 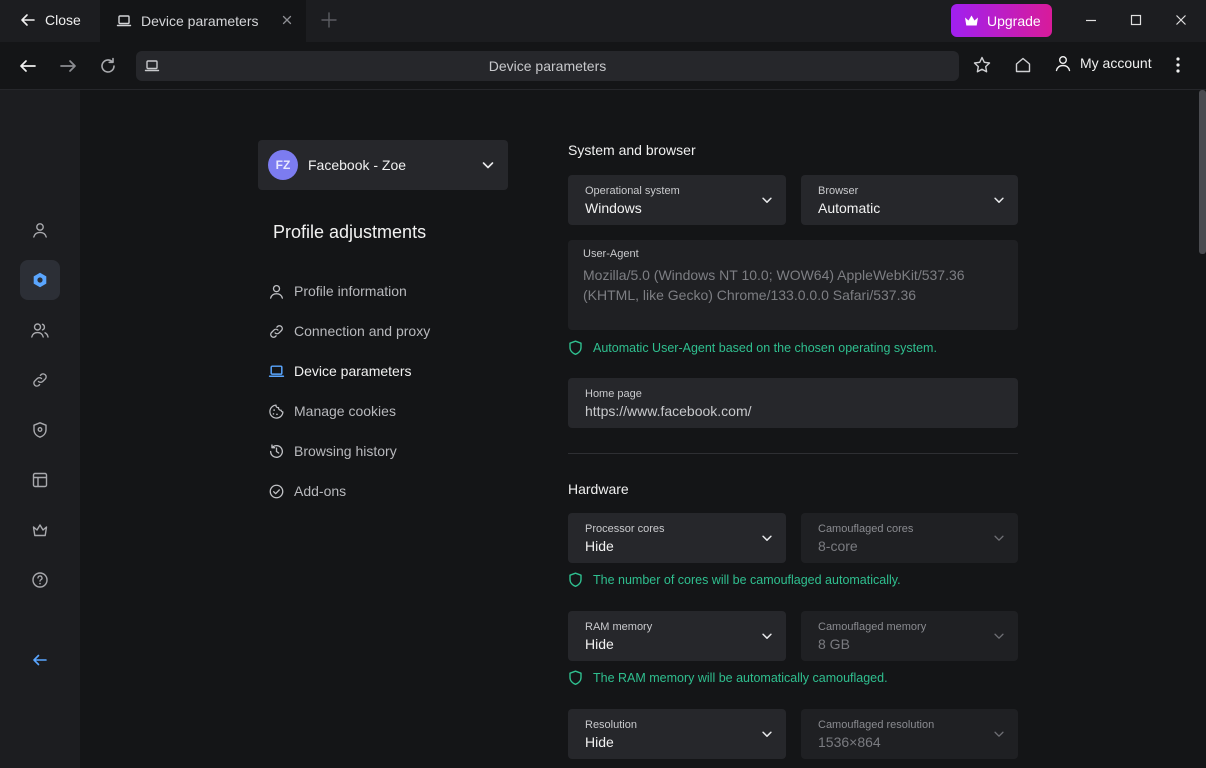 I want to click on navigation-bar: Device parameters My account, so click(x=603, y=66).